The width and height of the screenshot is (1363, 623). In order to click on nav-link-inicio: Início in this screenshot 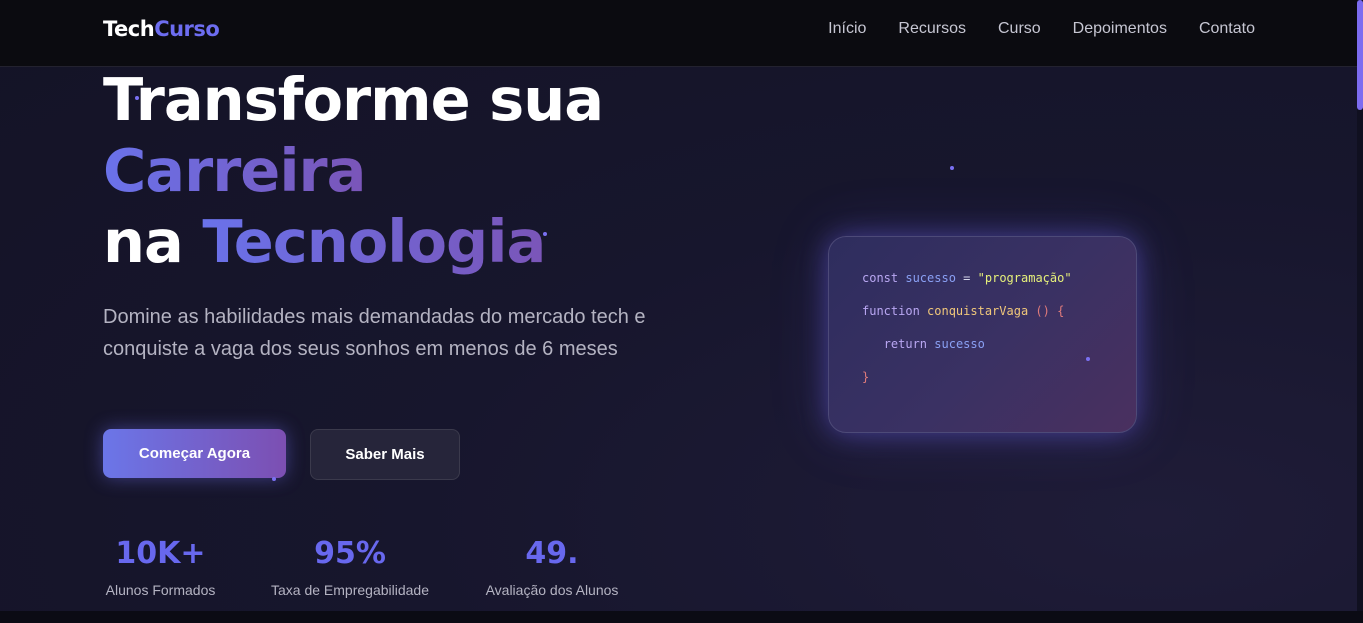, I will do `click(847, 29)`.